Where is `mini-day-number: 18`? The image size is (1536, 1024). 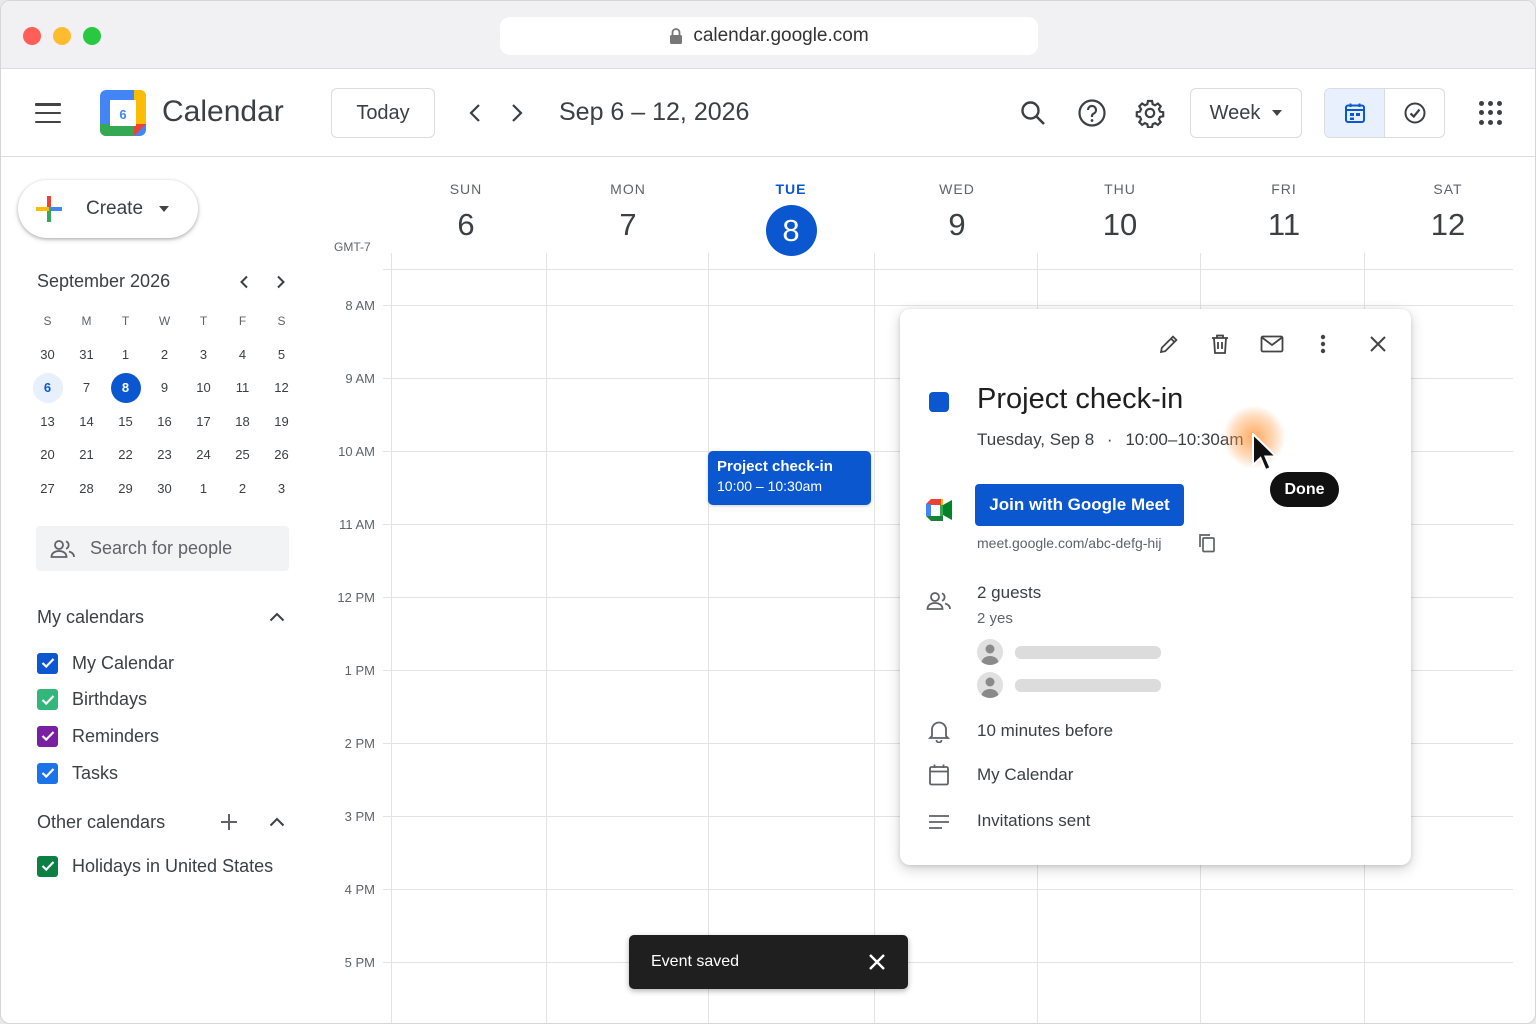 mini-day-number: 18 is located at coordinates (243, 421).